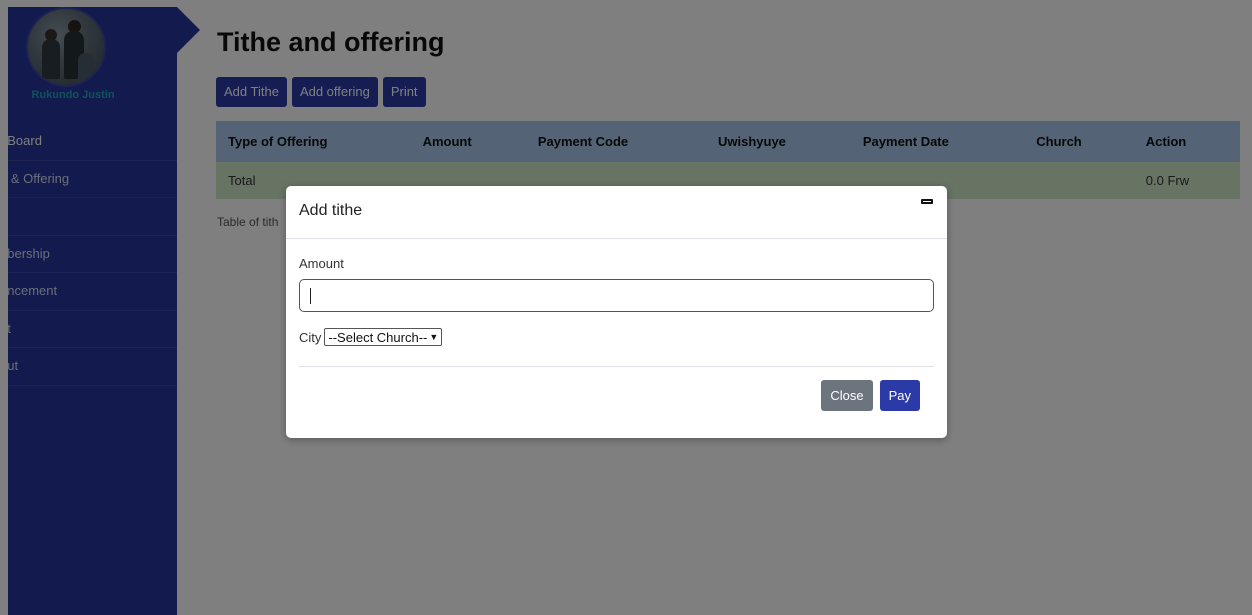  I want to click on church-select: --Select Church-- ▼, so click(383, 337).